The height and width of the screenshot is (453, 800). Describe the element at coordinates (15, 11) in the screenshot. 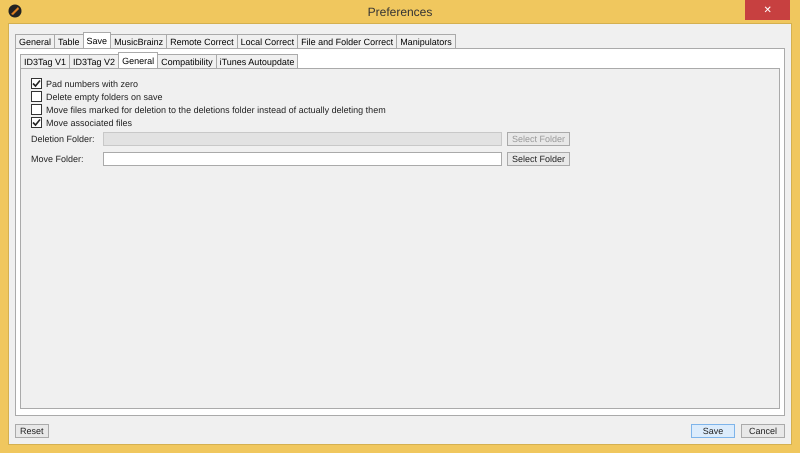

I see `app-icon` at that location.